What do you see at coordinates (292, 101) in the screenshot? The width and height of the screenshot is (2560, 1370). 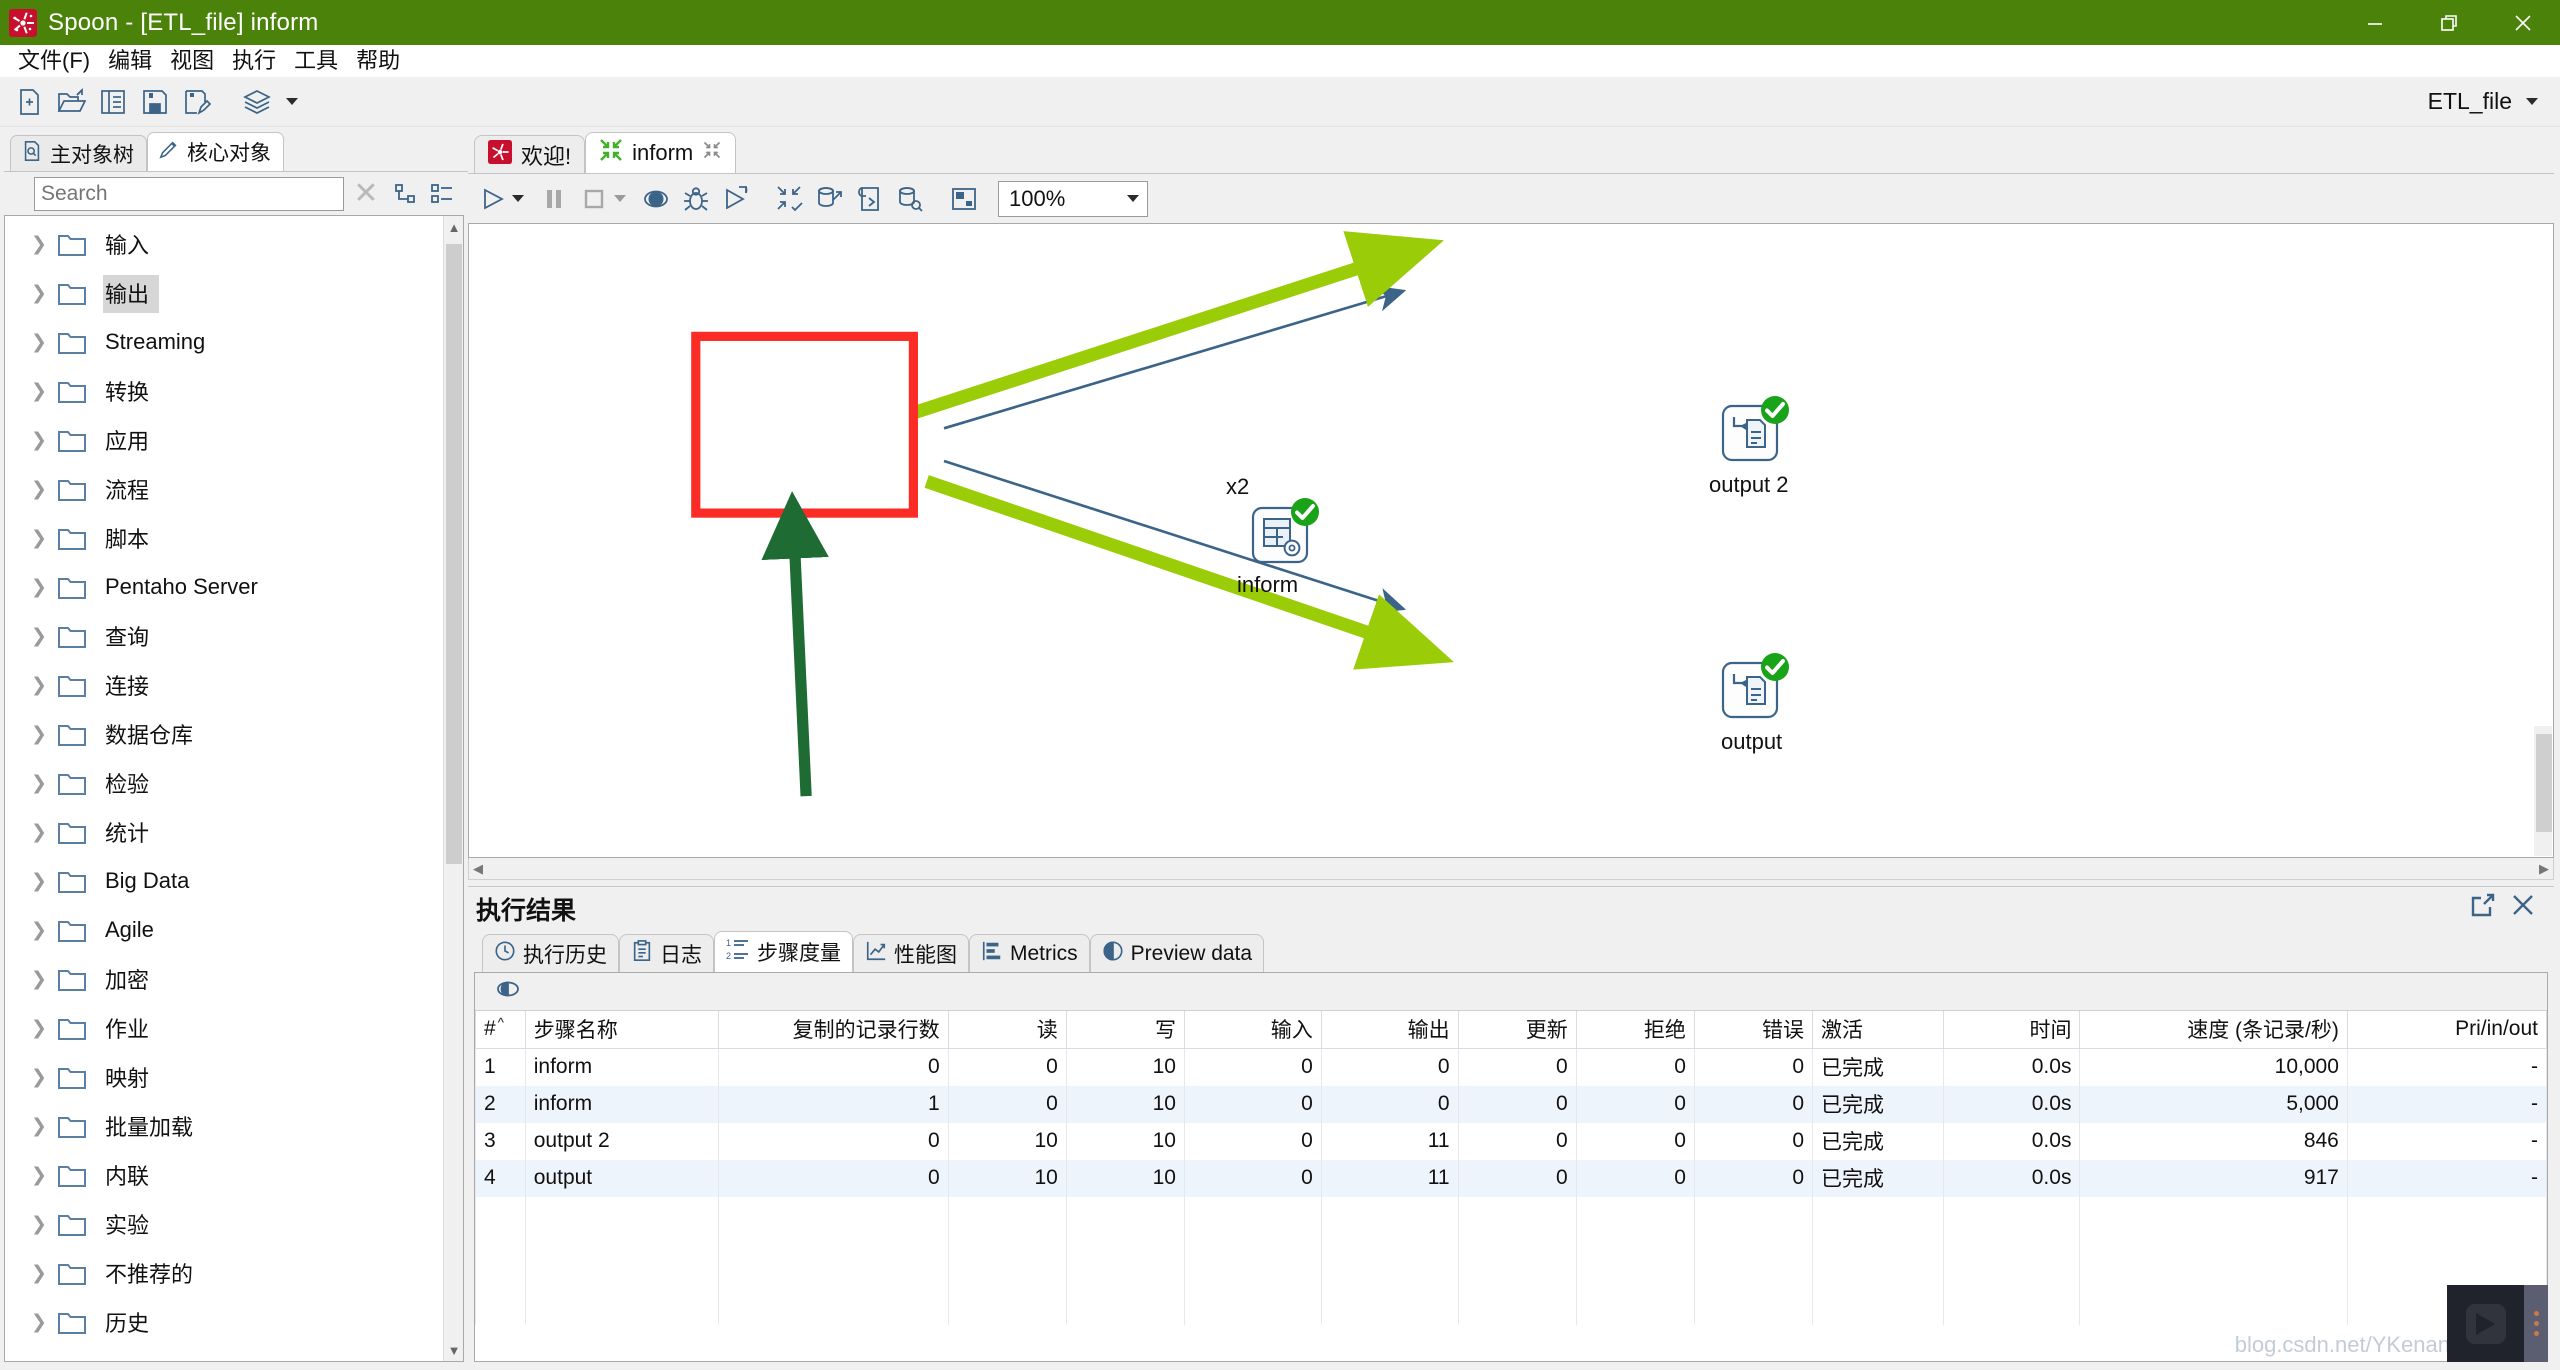 I see `perspectives-caret-icon` at bounding box center [292, 101].